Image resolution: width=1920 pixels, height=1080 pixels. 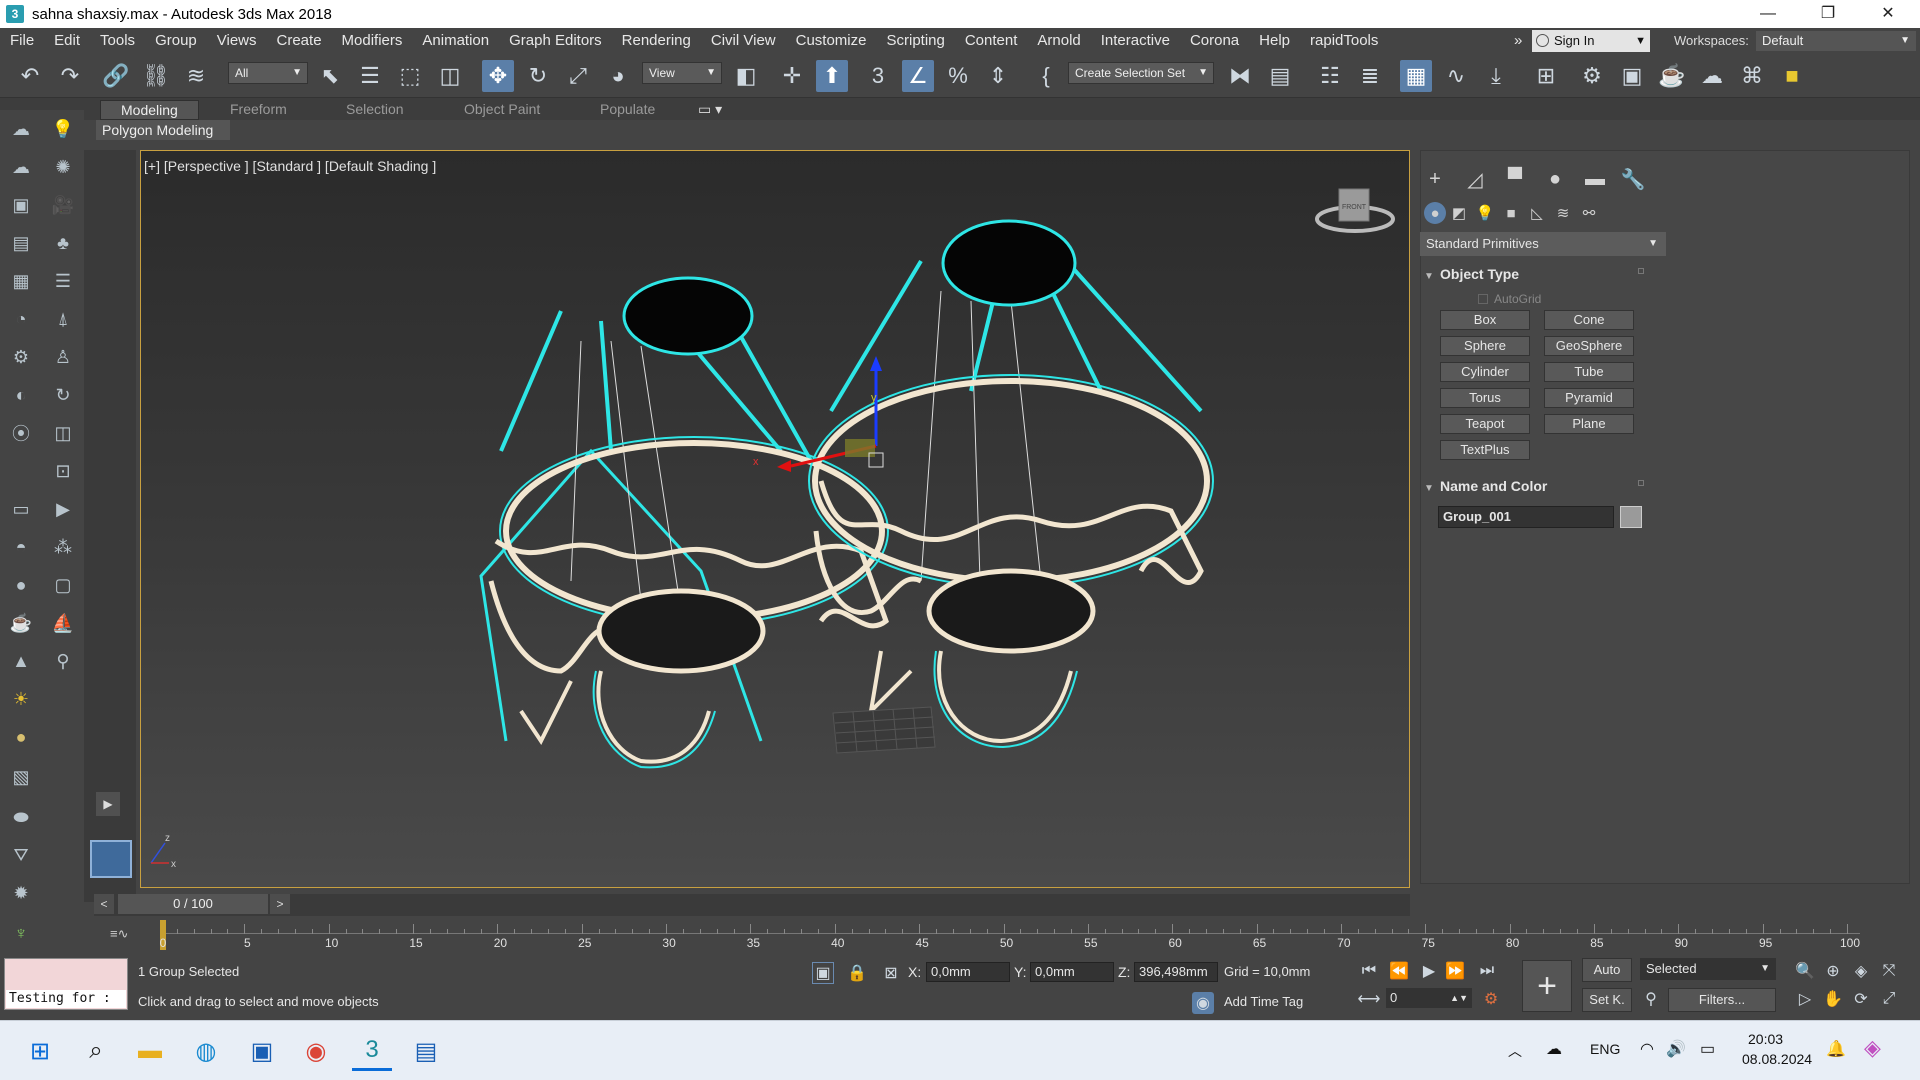 I want to click on ribbon-tab-populate: Populate, so click(x=627, y=109).